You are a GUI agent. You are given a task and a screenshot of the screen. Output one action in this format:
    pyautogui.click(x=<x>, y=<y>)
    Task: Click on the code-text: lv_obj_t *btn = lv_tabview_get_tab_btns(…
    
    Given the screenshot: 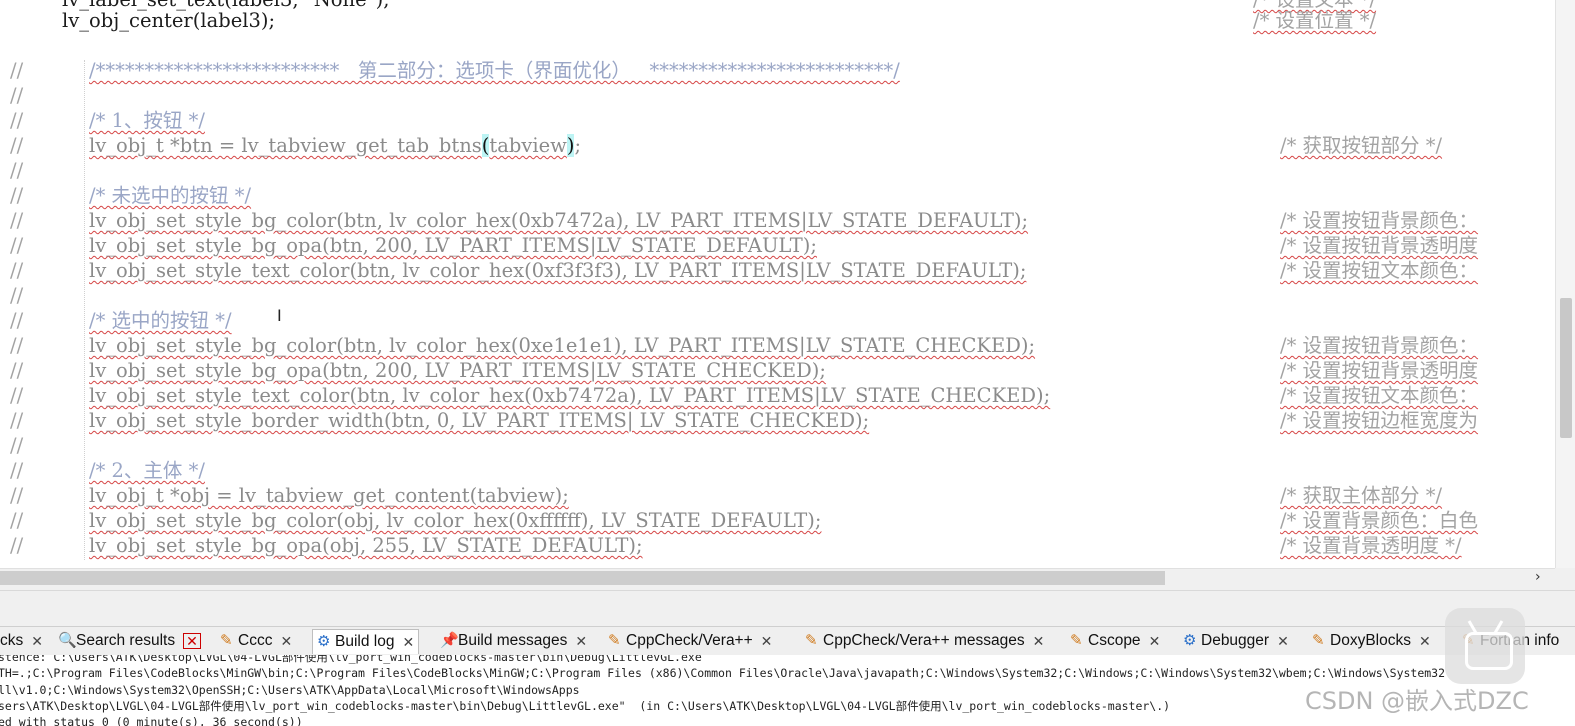 What is the action you would take?
    pyautogui.click(x=335, y=146)
    